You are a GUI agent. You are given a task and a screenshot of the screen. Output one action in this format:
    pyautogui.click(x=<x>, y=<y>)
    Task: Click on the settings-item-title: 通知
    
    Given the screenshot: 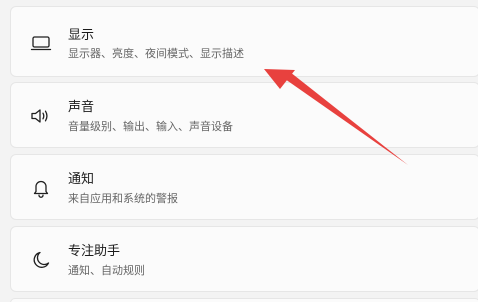 What is the action you would take?
    pyautogui.click(x=81, y=179)
    